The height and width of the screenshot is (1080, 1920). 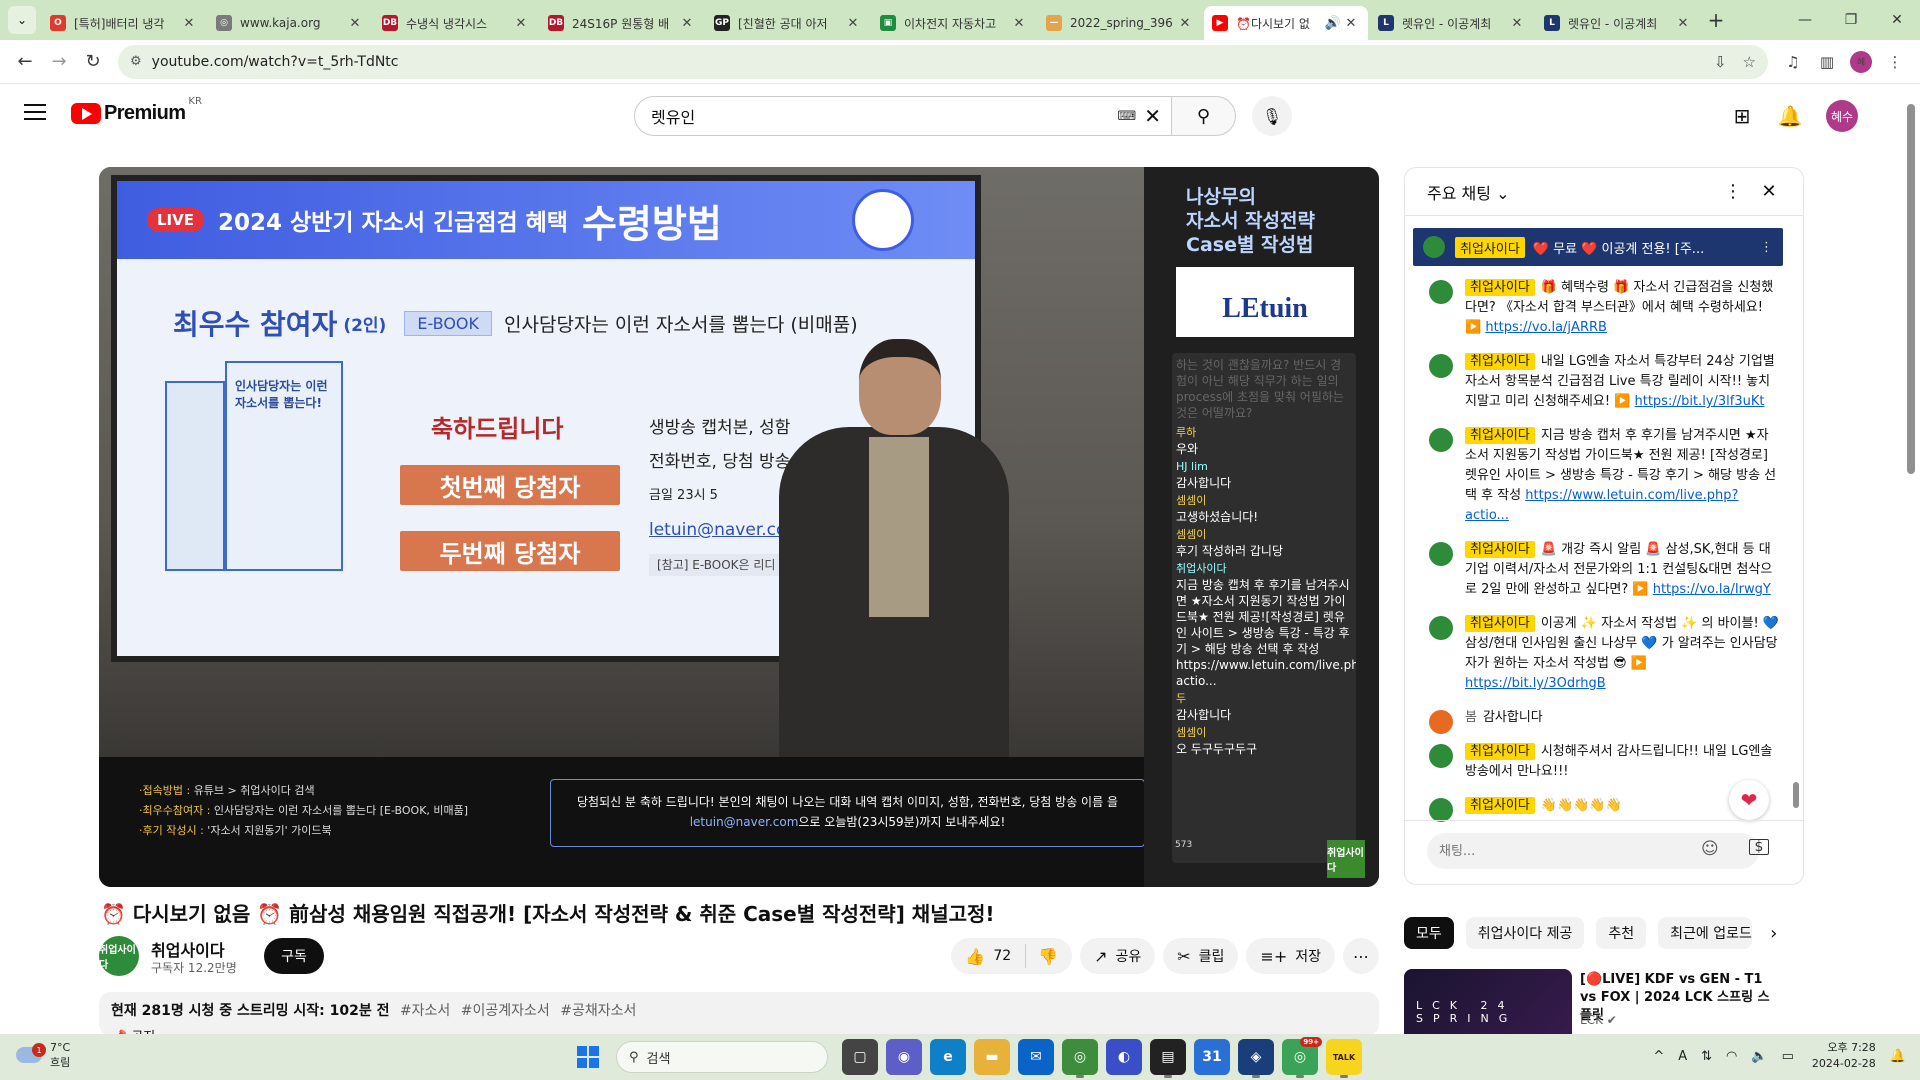 I want to click on share-button: ↗ 공유, so click(x=1118, y=956).